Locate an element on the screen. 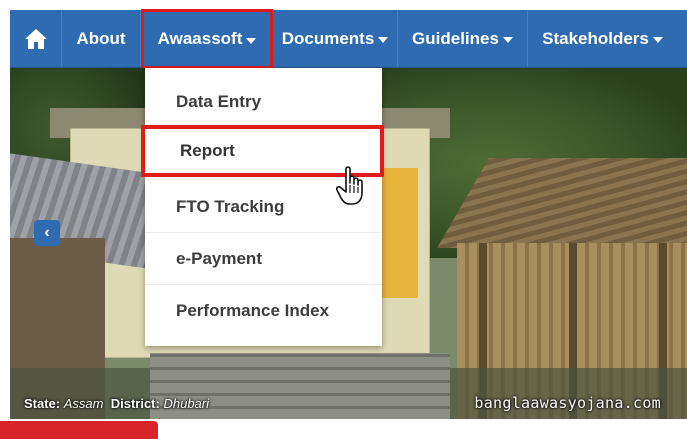 Image resolution: width=687 pixels, height=439 pixels. state-label: State: is located at coordinates (42, 403).